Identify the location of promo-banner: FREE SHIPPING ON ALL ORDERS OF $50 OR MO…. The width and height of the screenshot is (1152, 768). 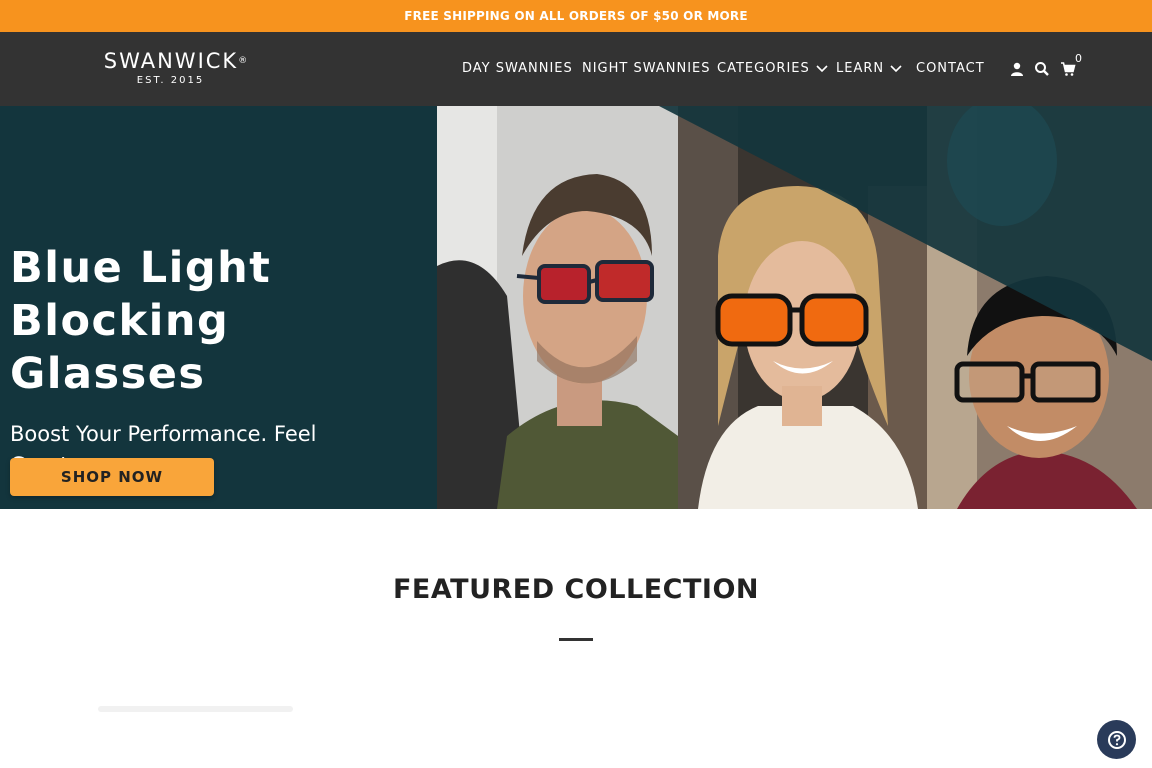
(576, 16).